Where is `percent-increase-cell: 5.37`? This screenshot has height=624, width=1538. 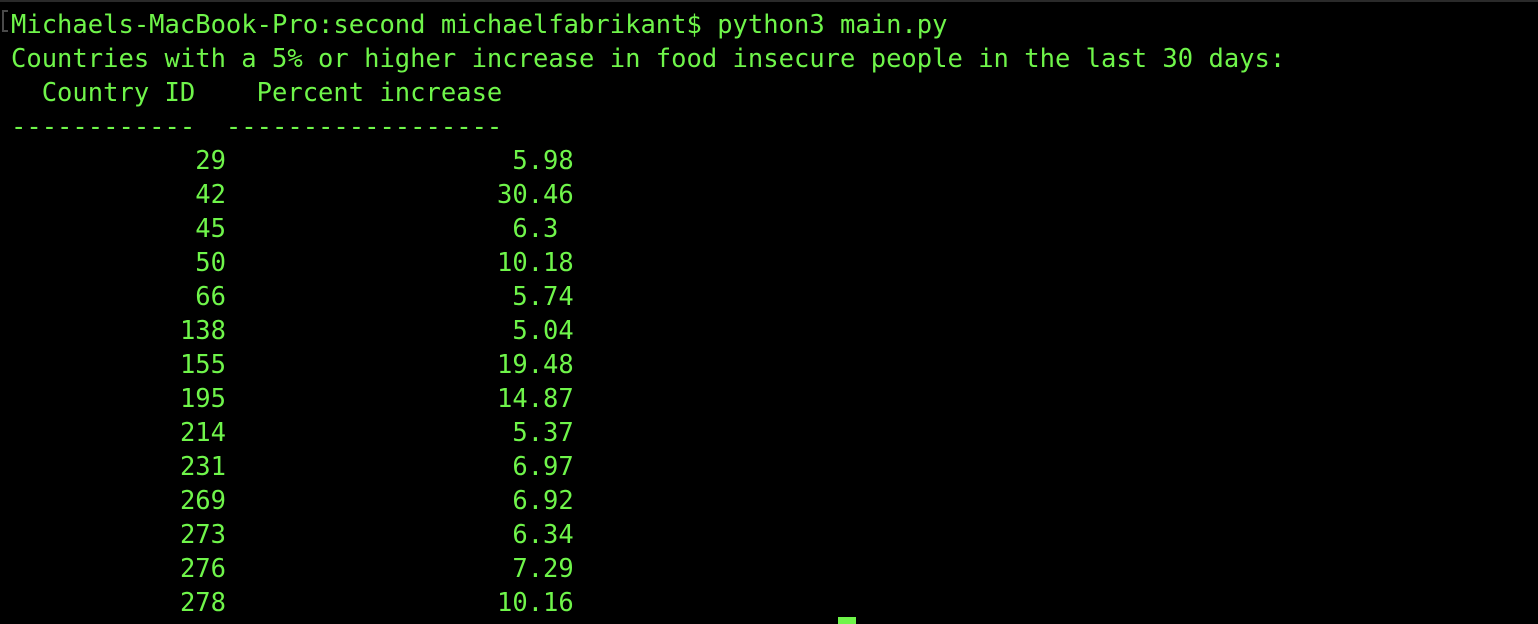 percent-increase-cell: 5.37 is located at coordinates (535, 433).